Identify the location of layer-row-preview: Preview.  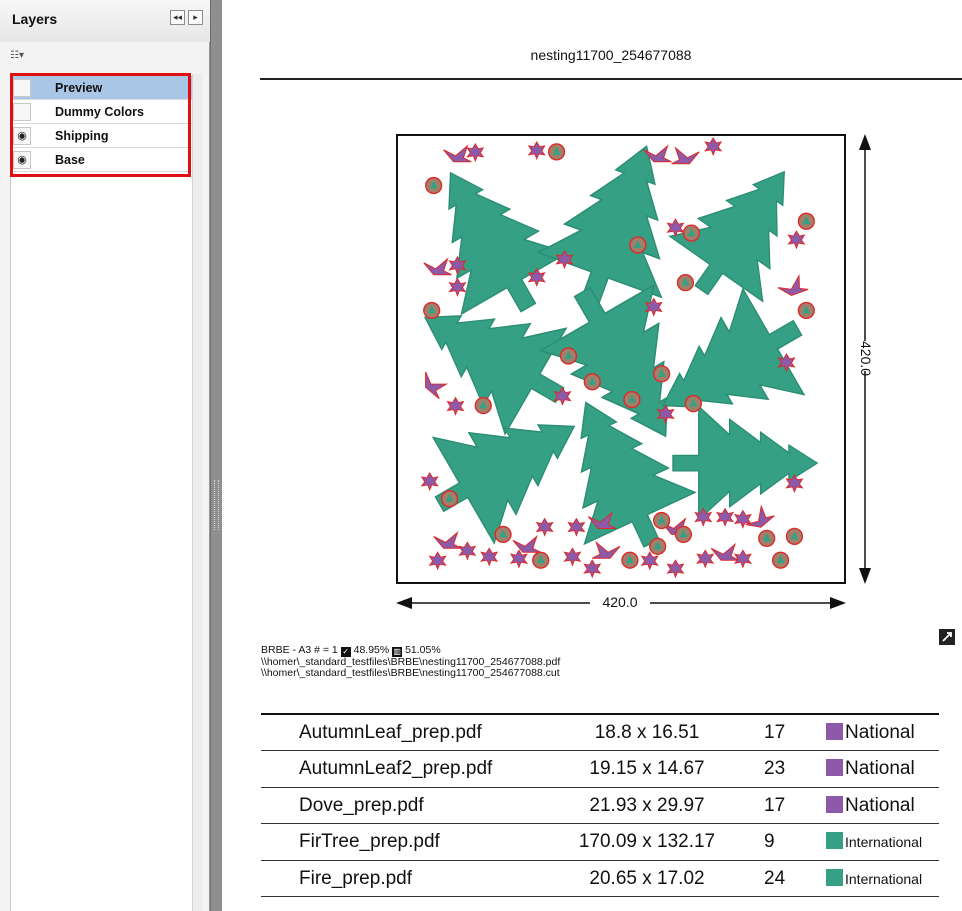
(102, 88).